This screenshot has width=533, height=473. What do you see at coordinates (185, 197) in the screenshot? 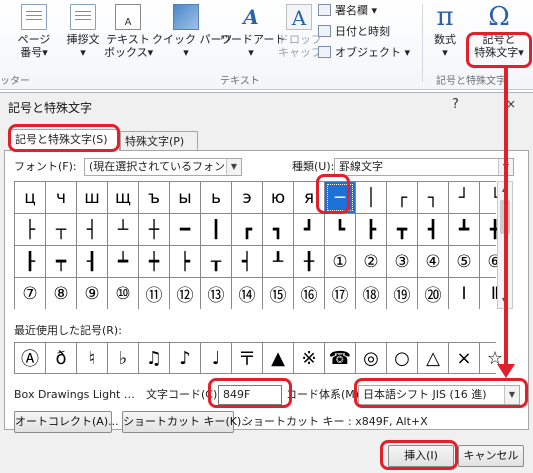
I see `symbol-cell: ы` at bounding box center [185, 197].